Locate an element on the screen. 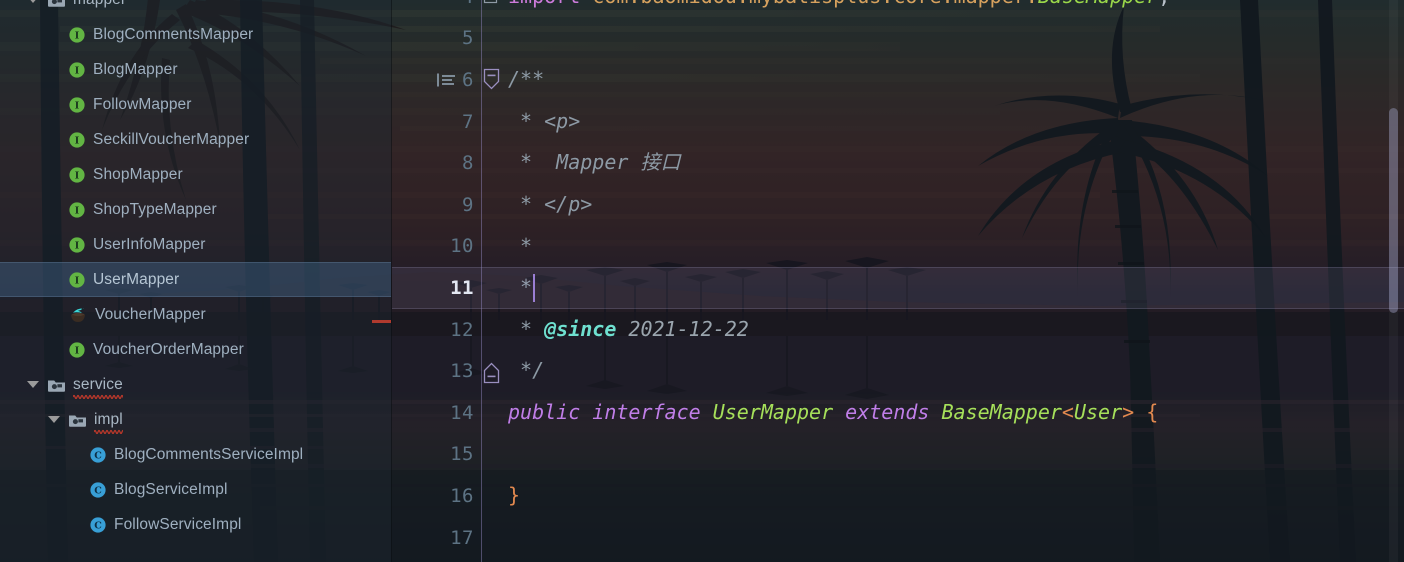  code-text: * Mapper 接口 is located at coordinates (956, 163).